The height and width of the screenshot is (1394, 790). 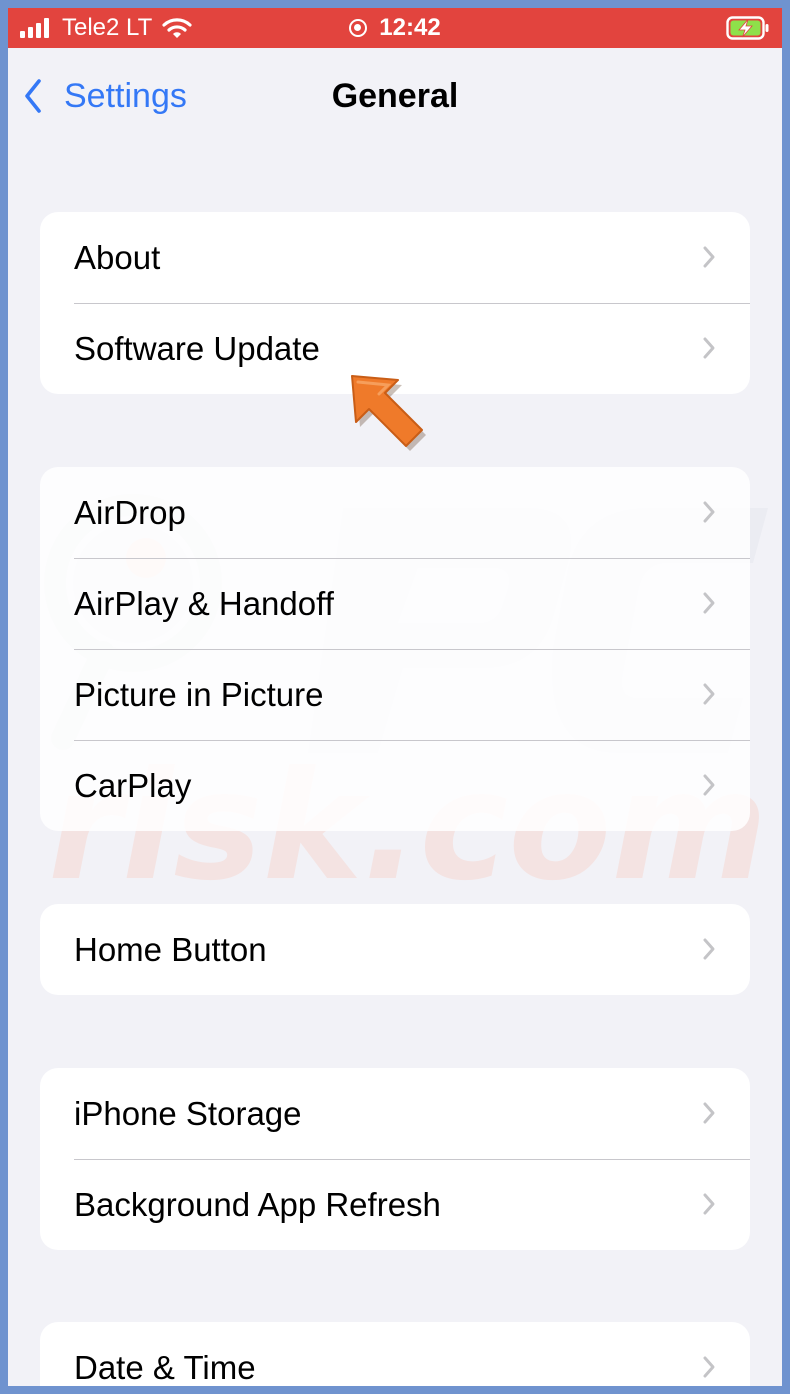 What do you see at coordinates (395, 512) in the screenshot?
I see `row-airdrop: AirDrop` at bounding box center [395, 512].